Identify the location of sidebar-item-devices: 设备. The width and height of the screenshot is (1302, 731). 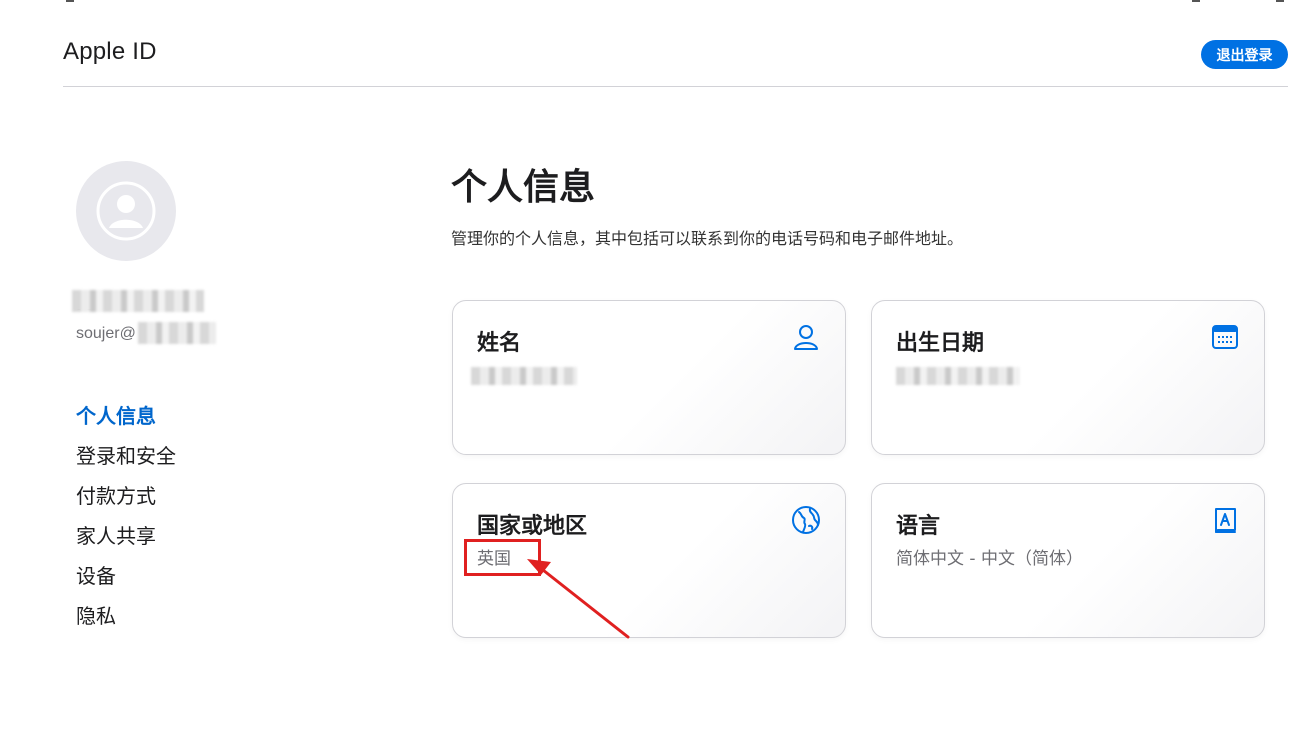
(126, 576).